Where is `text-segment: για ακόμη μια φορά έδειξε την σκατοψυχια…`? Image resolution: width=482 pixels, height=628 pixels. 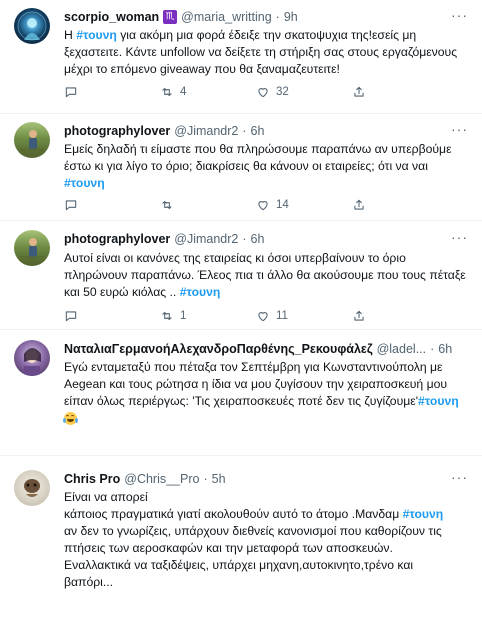
text-segment: για ακόμη μια φορά έδειξε την σκατοψυχια… is located at coordinates (266, 35).